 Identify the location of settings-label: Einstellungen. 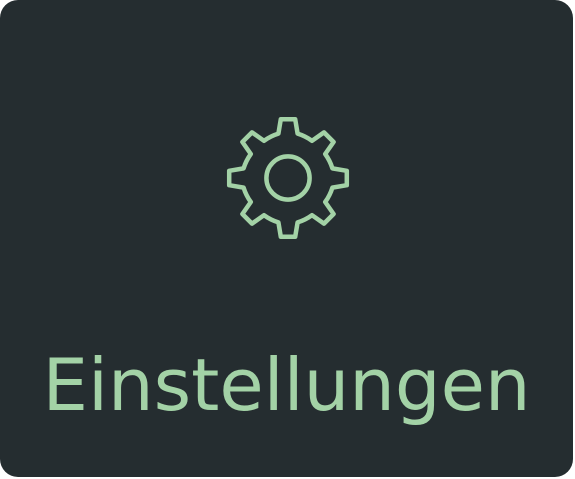
(286, 385).